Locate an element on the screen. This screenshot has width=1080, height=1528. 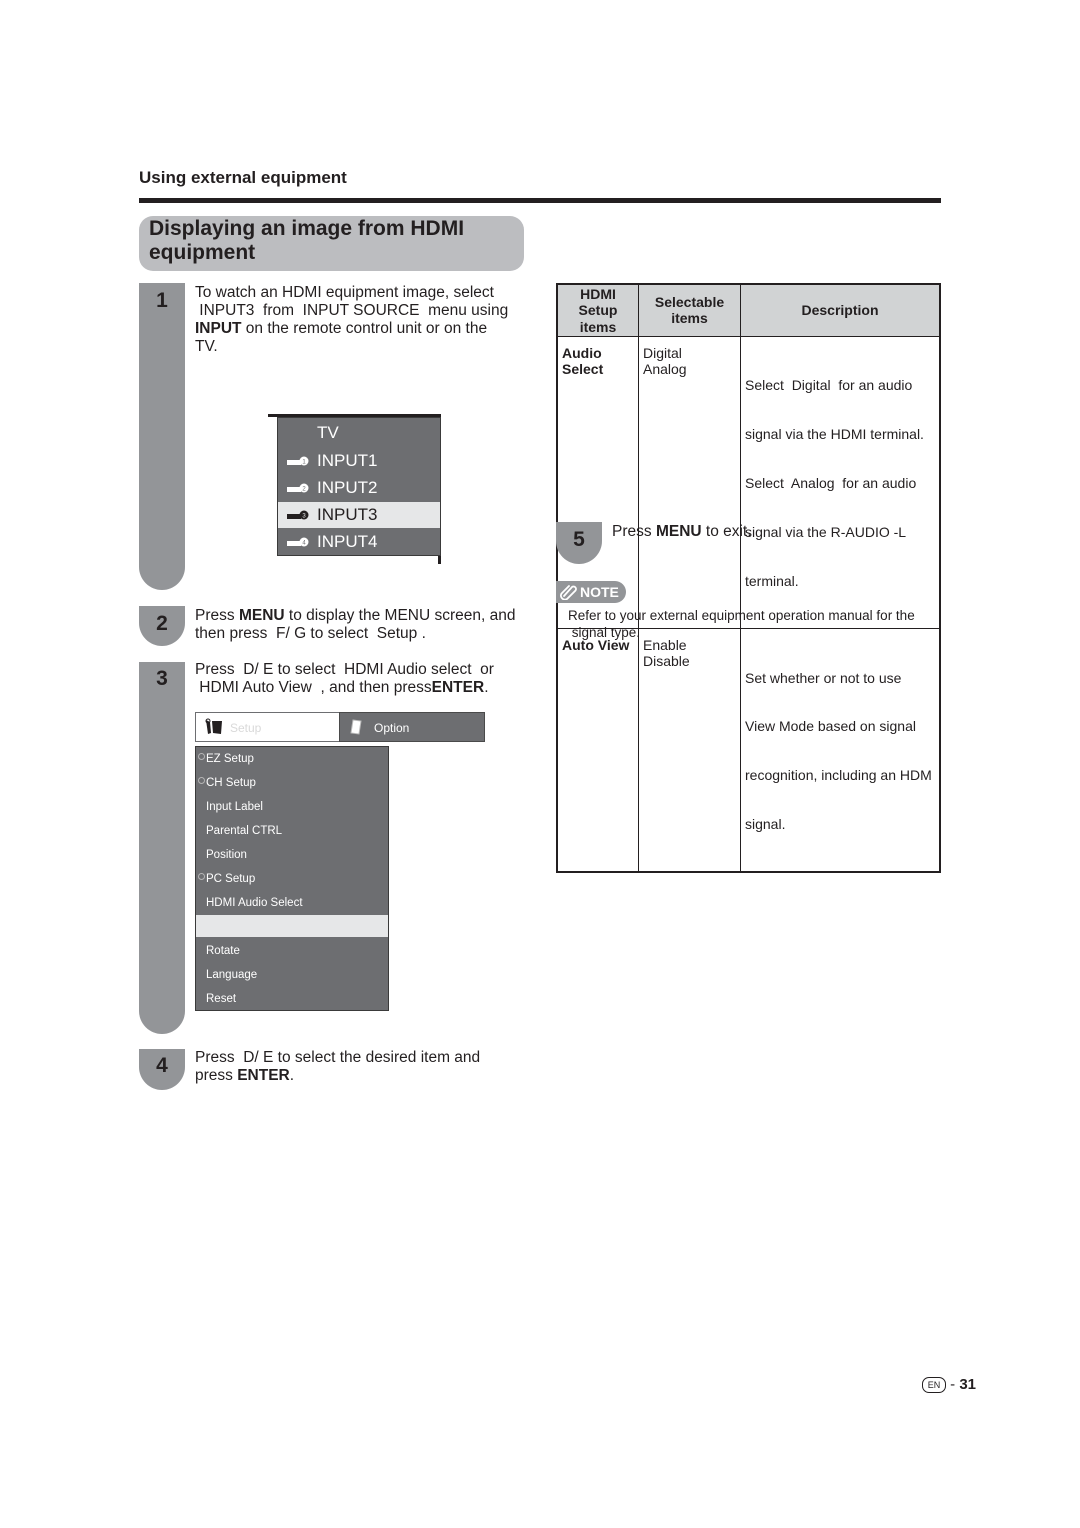
row-options: Digital Analog is located at coordinates (689, 482).